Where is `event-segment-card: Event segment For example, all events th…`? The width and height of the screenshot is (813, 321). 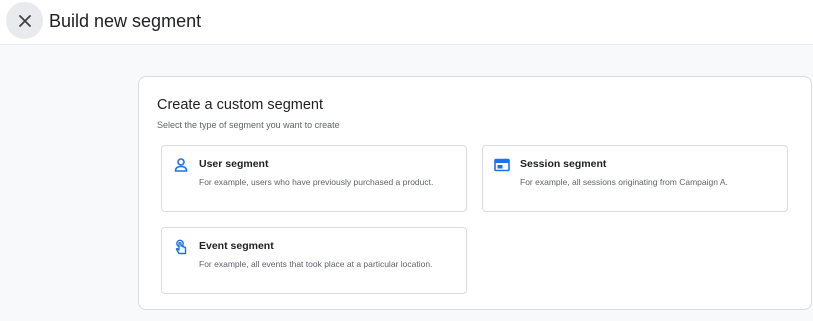 event-segment-card: Event segment For example, all events th… is located at coordinates (314, 260).